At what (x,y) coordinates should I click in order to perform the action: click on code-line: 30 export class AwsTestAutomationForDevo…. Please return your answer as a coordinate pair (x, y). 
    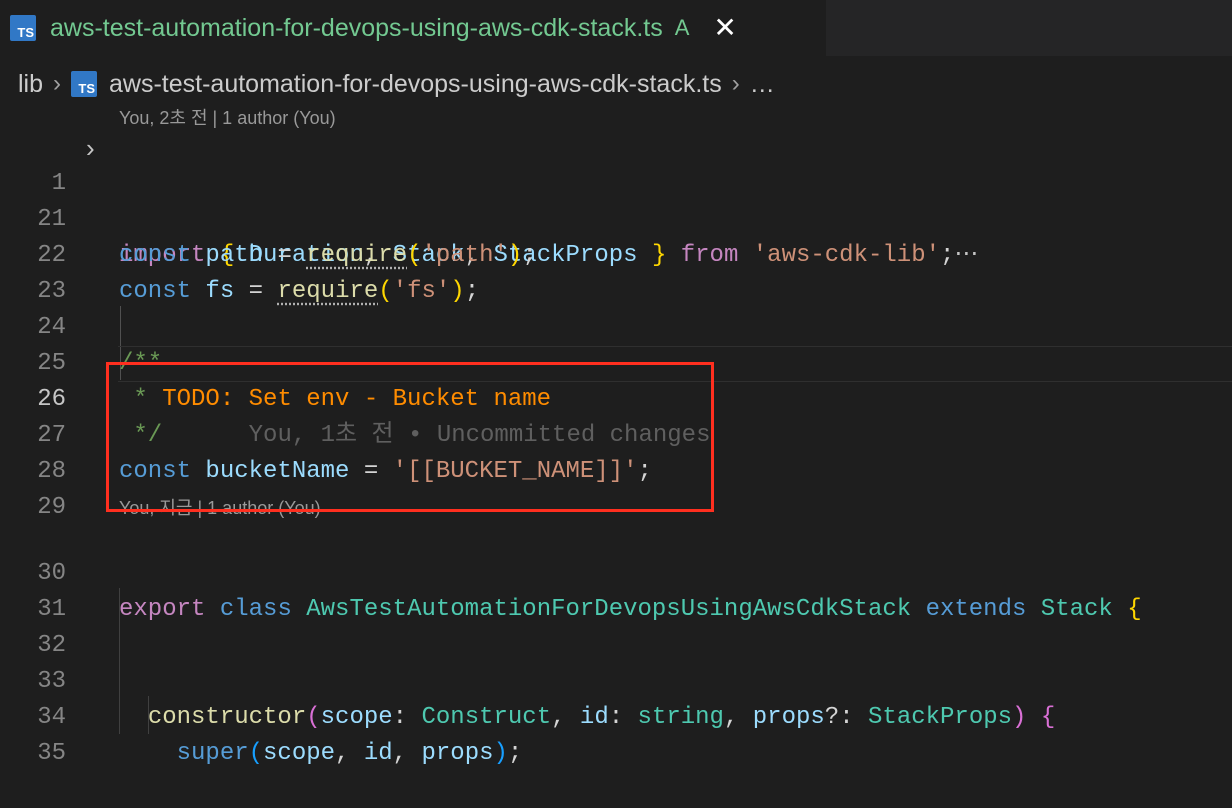
    Looking at the image, I should click on (616, 571).